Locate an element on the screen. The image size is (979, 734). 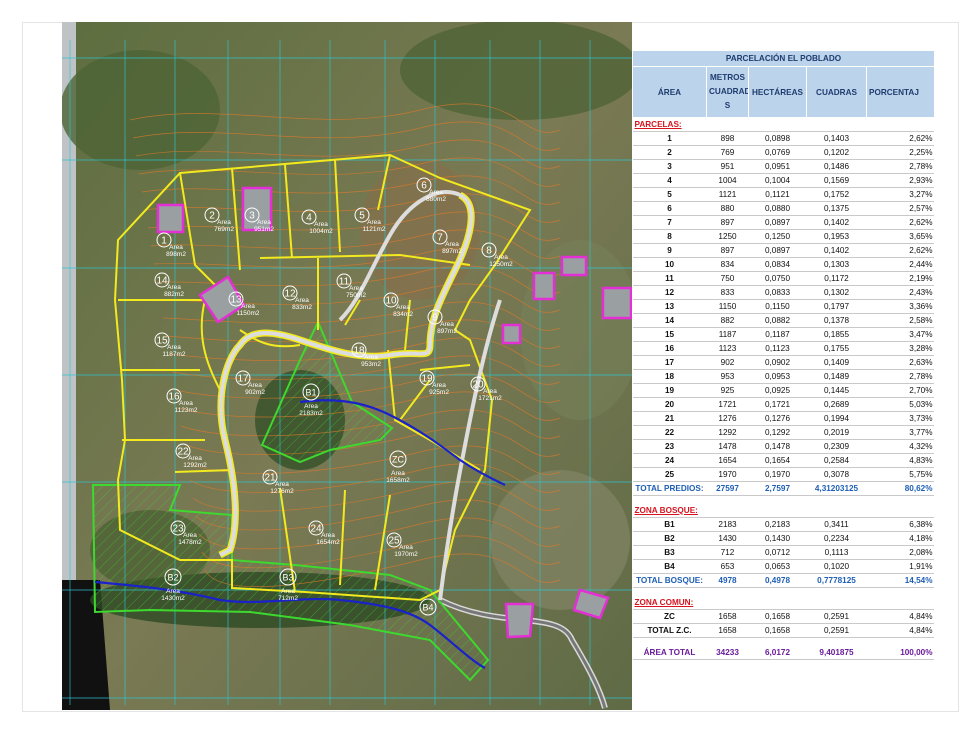
table-row-cell-0: 20 is located at coordinates (669, 404).